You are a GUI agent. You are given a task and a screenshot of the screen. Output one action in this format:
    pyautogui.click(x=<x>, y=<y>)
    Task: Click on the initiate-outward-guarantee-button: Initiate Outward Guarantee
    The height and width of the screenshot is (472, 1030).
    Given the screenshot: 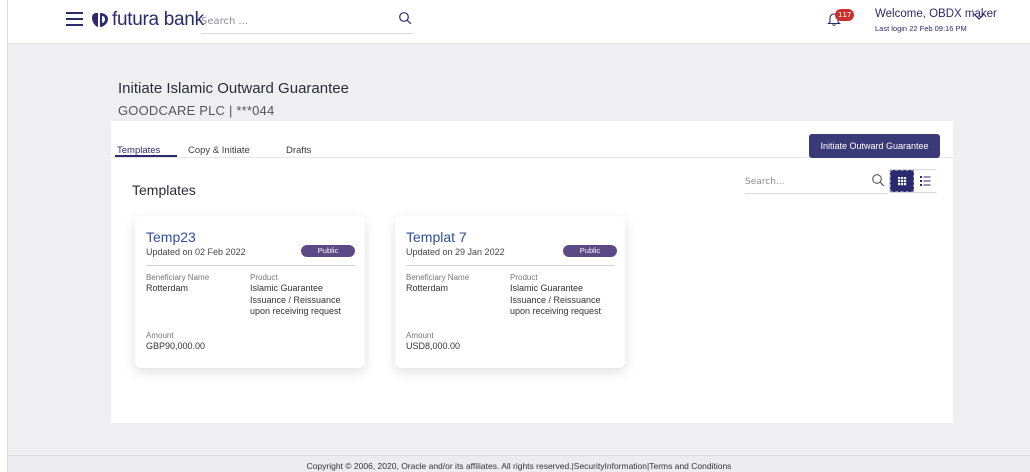 What is the action you would take?
    pyautogui.click(x=874, y=146)
    